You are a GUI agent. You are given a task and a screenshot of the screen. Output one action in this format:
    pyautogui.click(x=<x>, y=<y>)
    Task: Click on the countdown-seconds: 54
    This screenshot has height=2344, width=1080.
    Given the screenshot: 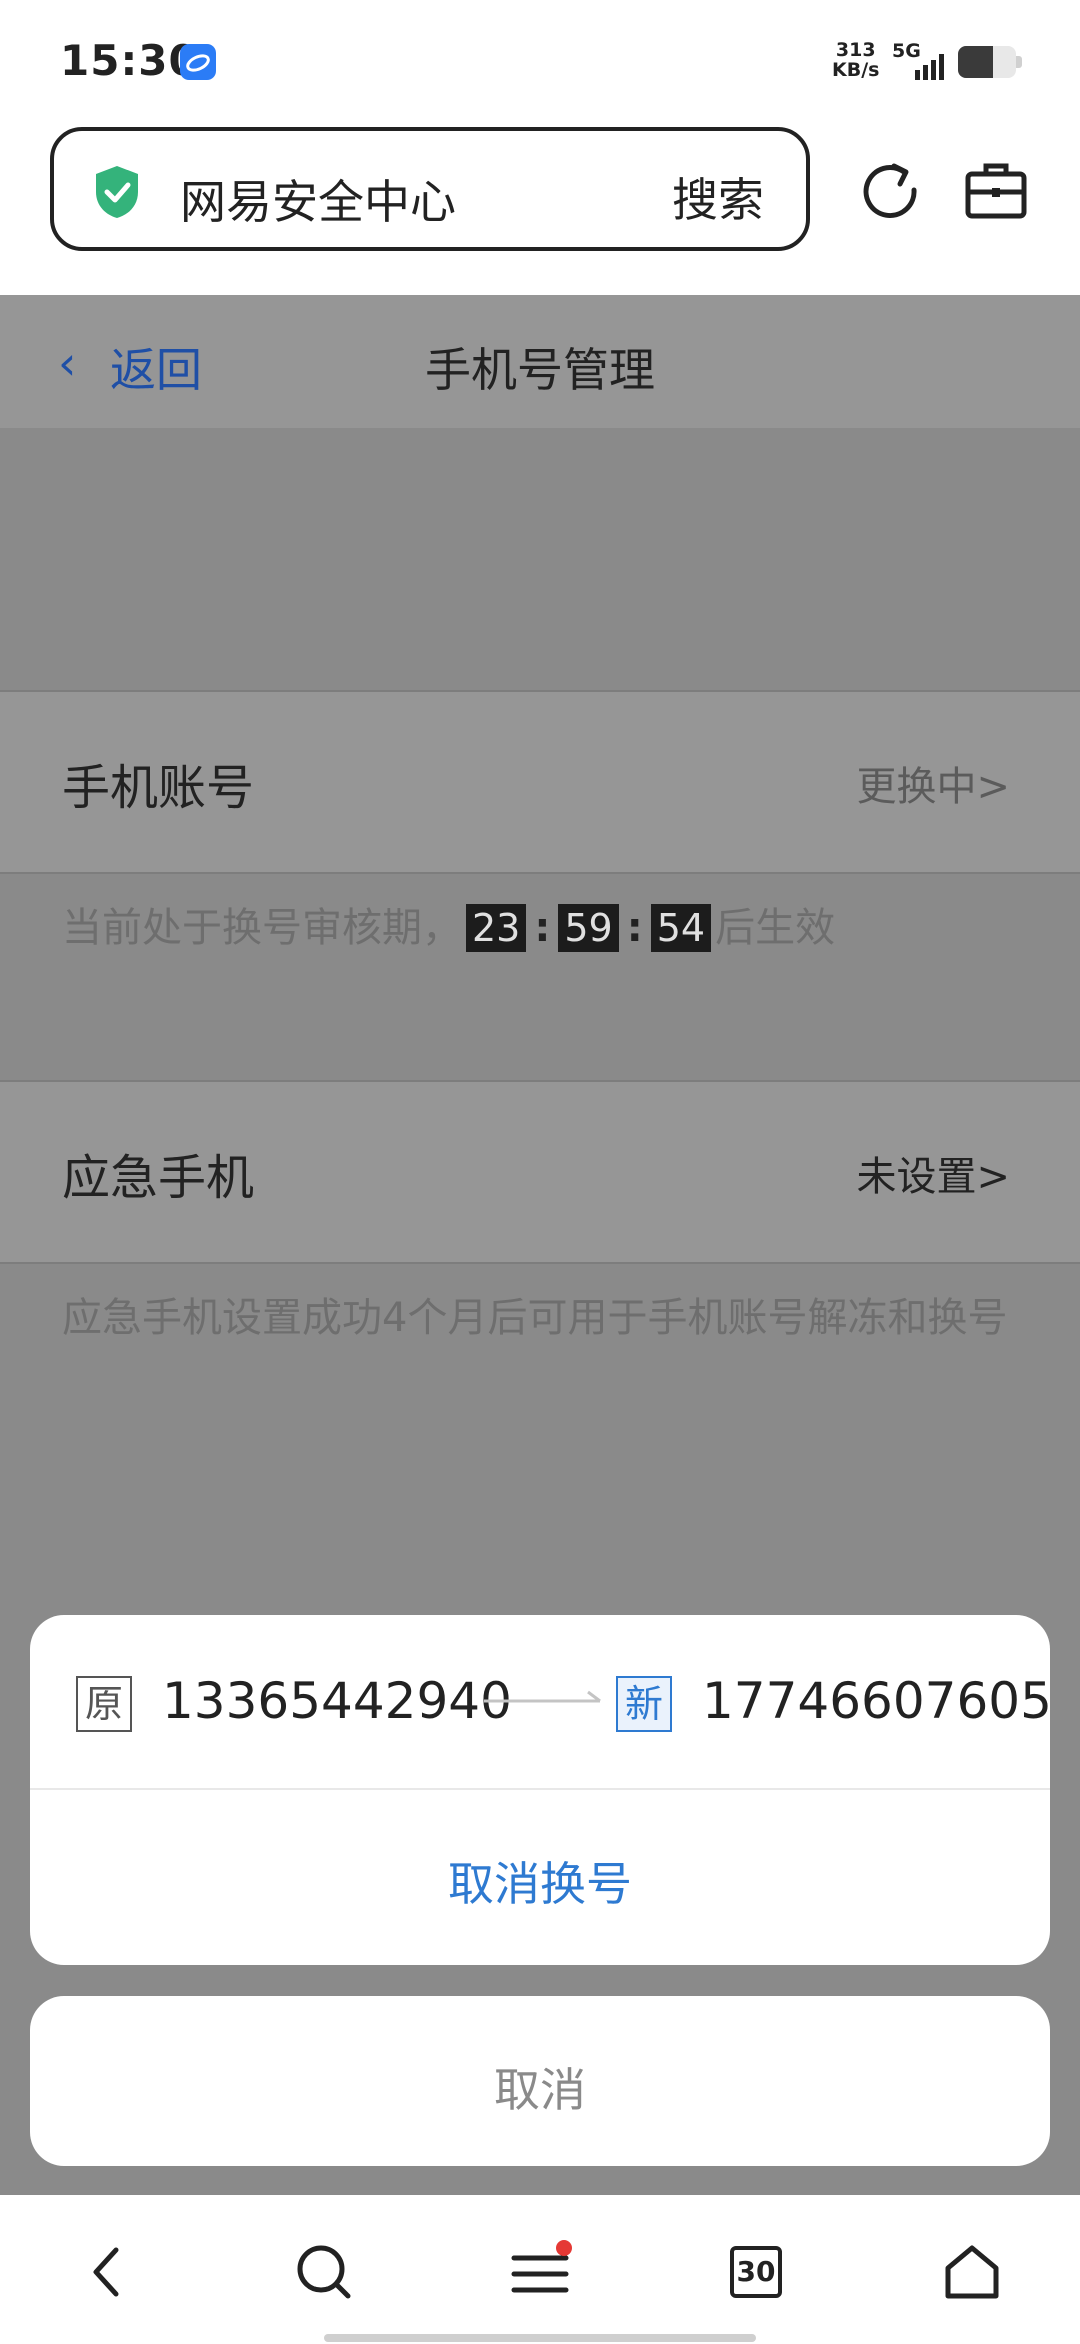 What is the action you would take?
    pyautogui.click(x=681, y=928)
    